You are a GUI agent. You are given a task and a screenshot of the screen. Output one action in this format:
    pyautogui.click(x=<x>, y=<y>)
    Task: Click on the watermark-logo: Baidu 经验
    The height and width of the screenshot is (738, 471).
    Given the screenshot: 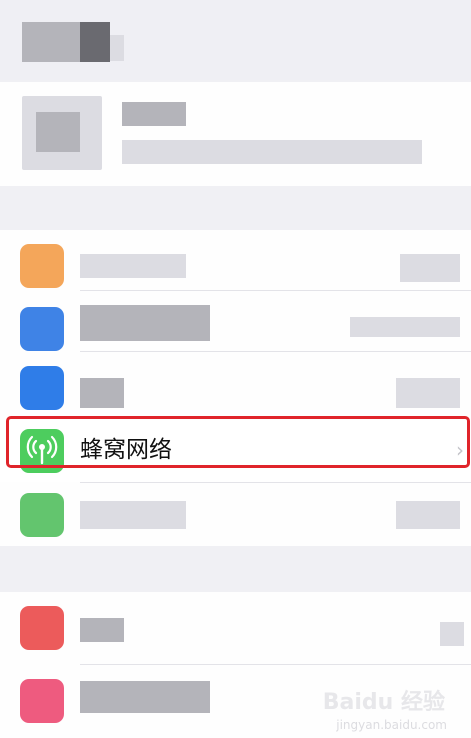 What is the action you would take?
    pyautogui.click(x=383, y=702)
    